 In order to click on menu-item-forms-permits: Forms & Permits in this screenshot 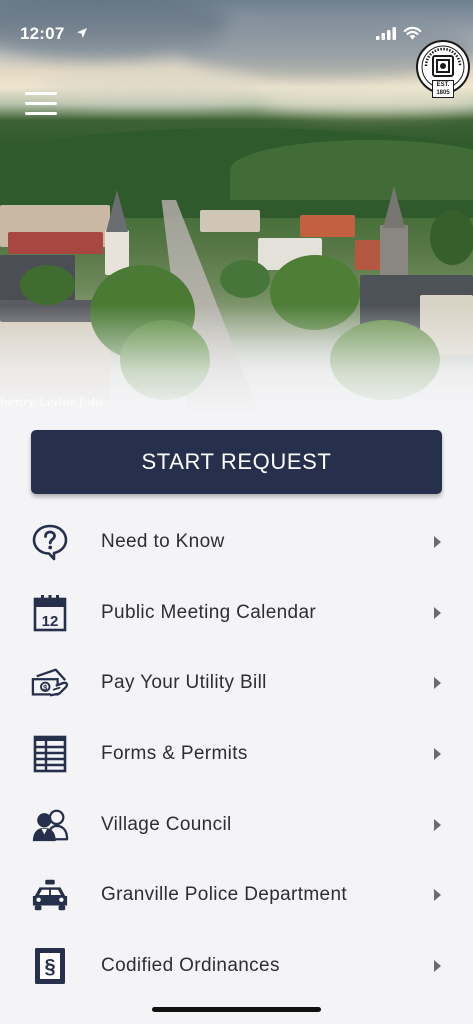, I will do `click(236, 754)`.